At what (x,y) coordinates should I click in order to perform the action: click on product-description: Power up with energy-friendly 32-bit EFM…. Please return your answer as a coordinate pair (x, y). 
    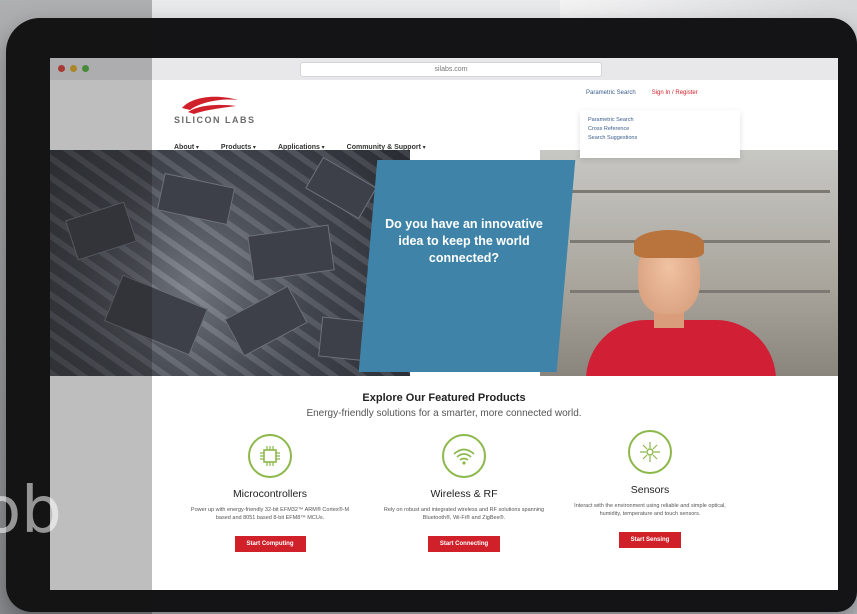
    Looking at the image, I should click on (270, 514).